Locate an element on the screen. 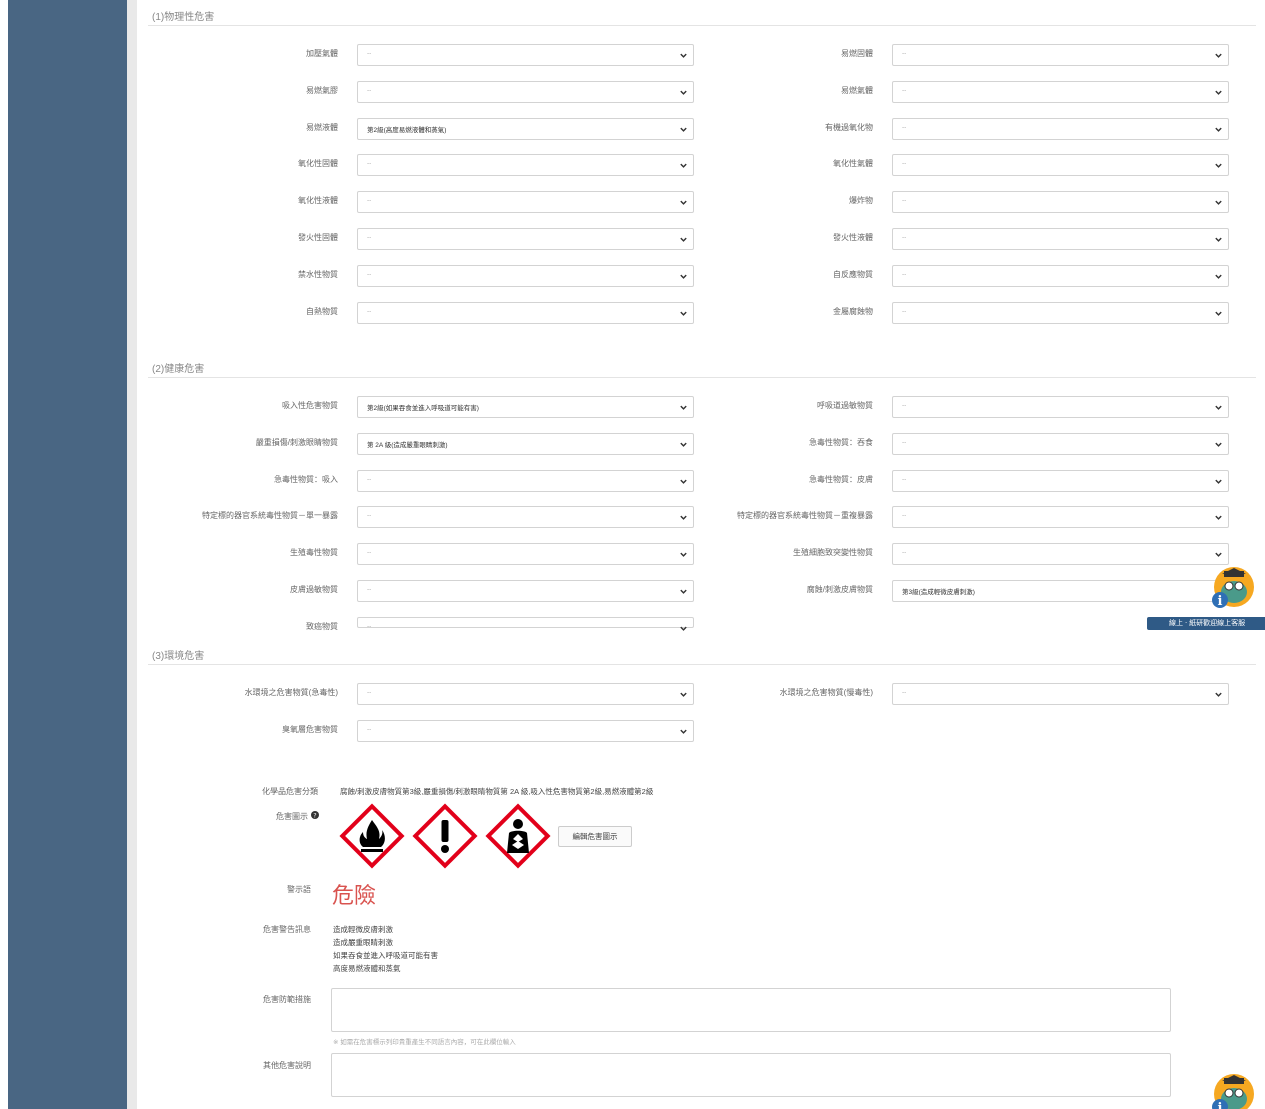 This screenshot has height=1109, width=1265. field-label: 金屬腐蝕物 is located at coordinates (853, 311).